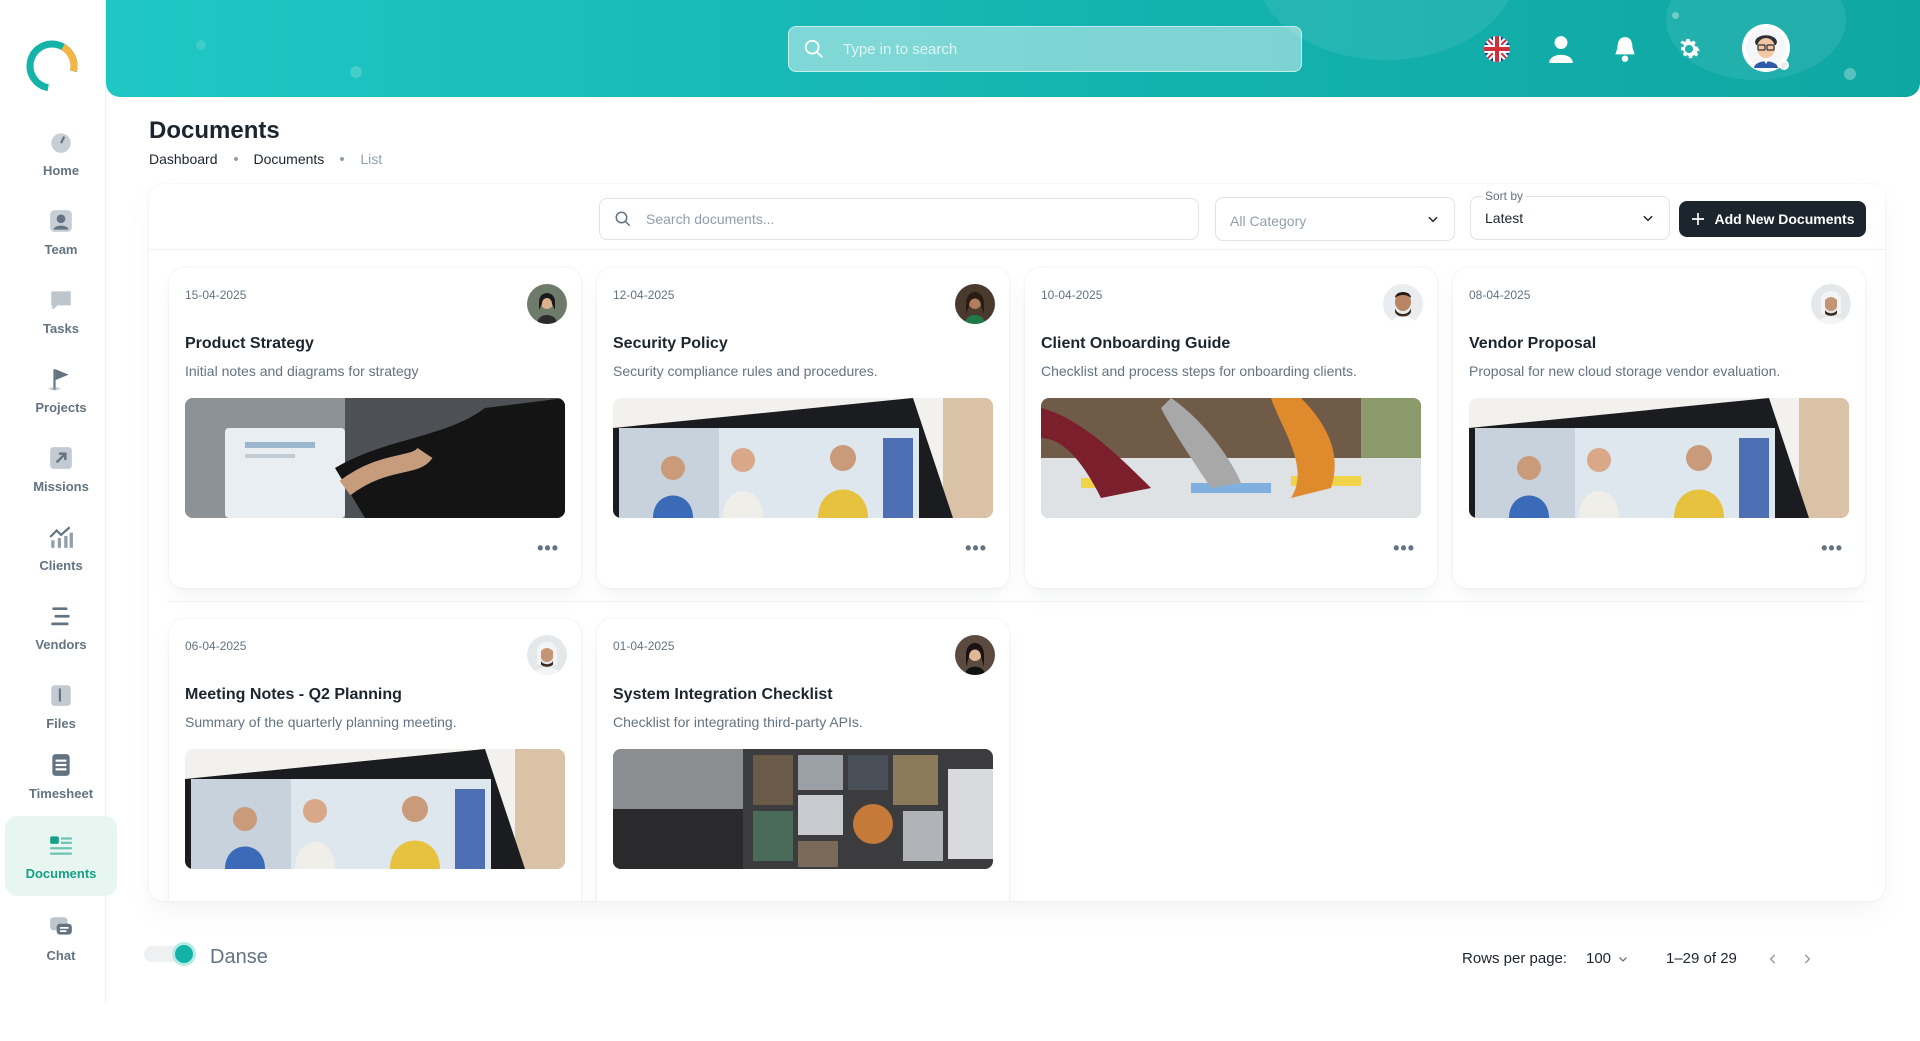 This screenshot has height=1041, width=1920. I want to click on documents-search, so click(899, 219).